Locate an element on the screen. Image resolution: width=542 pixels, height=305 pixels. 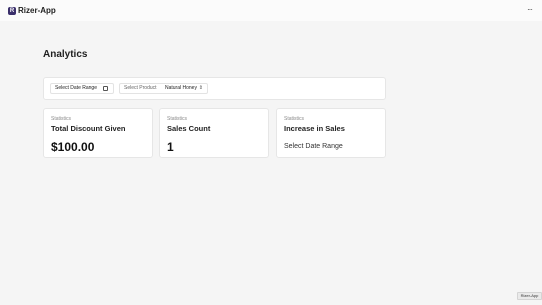
stat-card-sales-count: Statistics Sales Count 1 is located at coordinates (214, 133).